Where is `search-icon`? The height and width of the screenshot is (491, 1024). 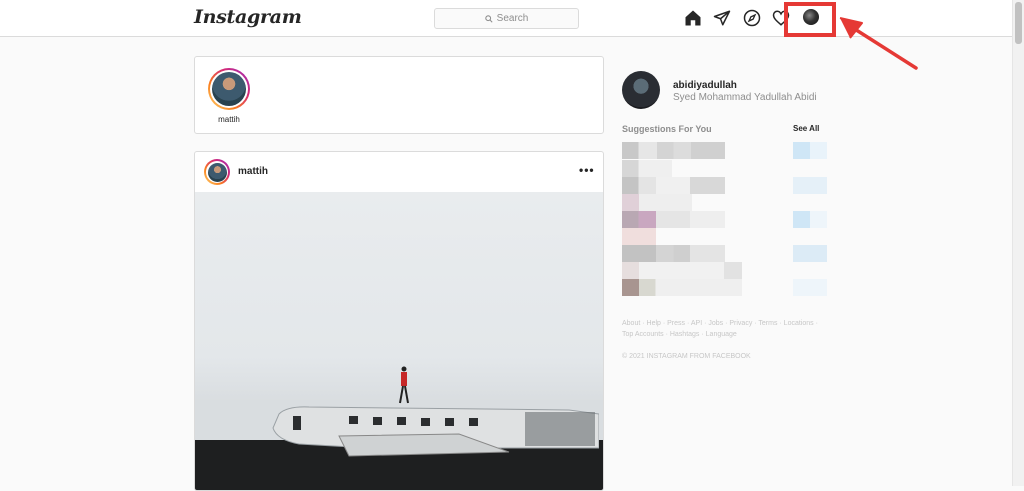
search-icon is located at coordinates (488, 18).